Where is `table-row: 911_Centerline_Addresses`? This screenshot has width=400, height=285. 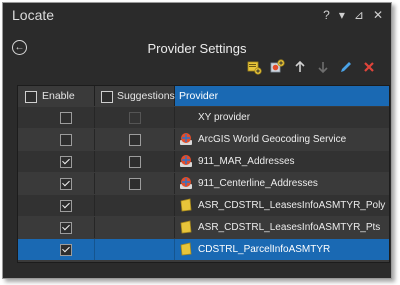 table-row: 911_Centerline_Addresses is located at coordinates (203, 183).